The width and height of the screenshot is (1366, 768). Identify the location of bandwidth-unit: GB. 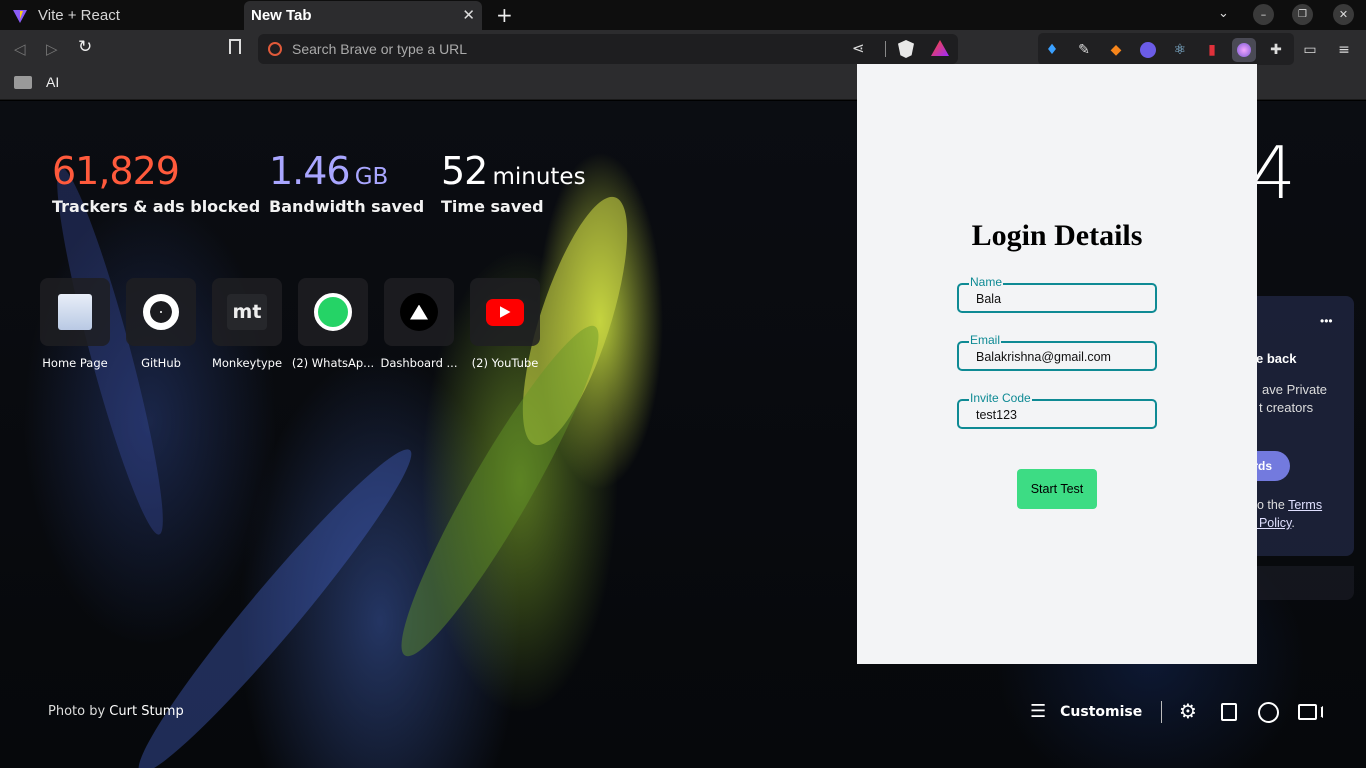
(371, 177).